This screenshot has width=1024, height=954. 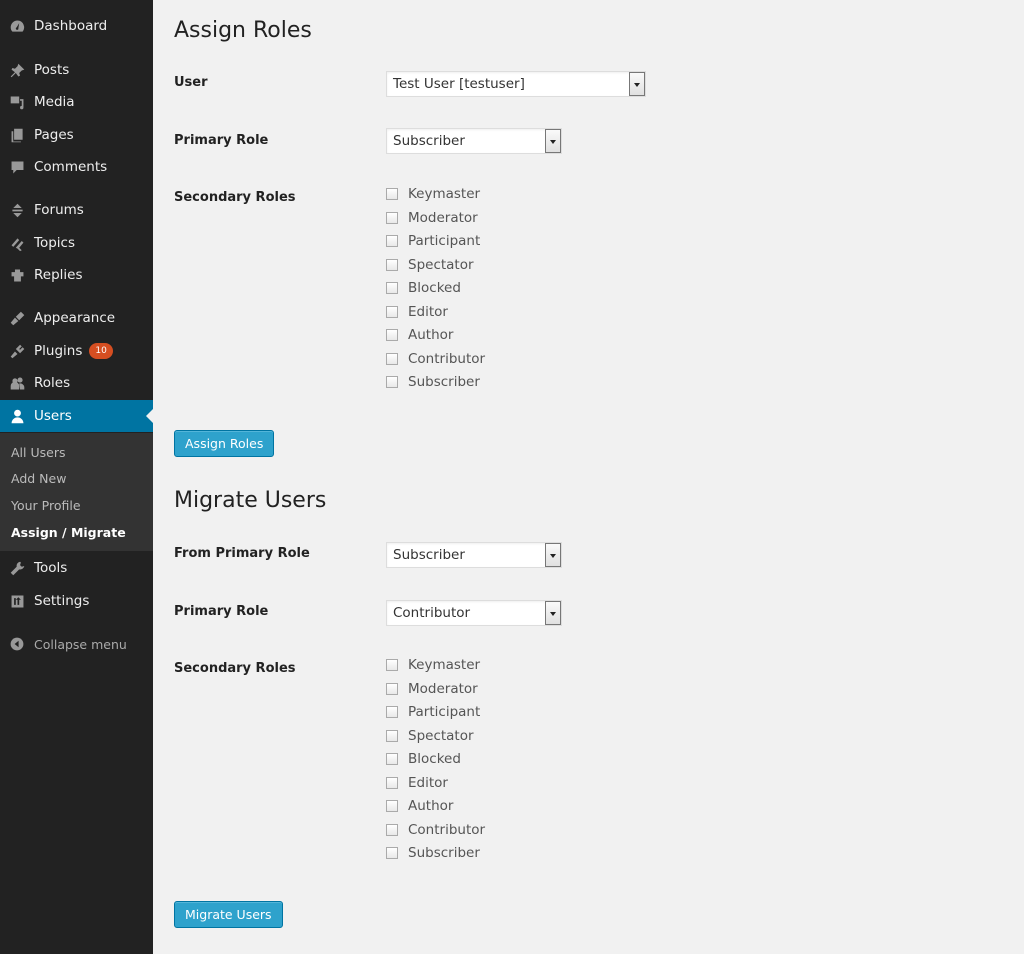 I want to click on plugin-icon, so click(x=17, y=351).